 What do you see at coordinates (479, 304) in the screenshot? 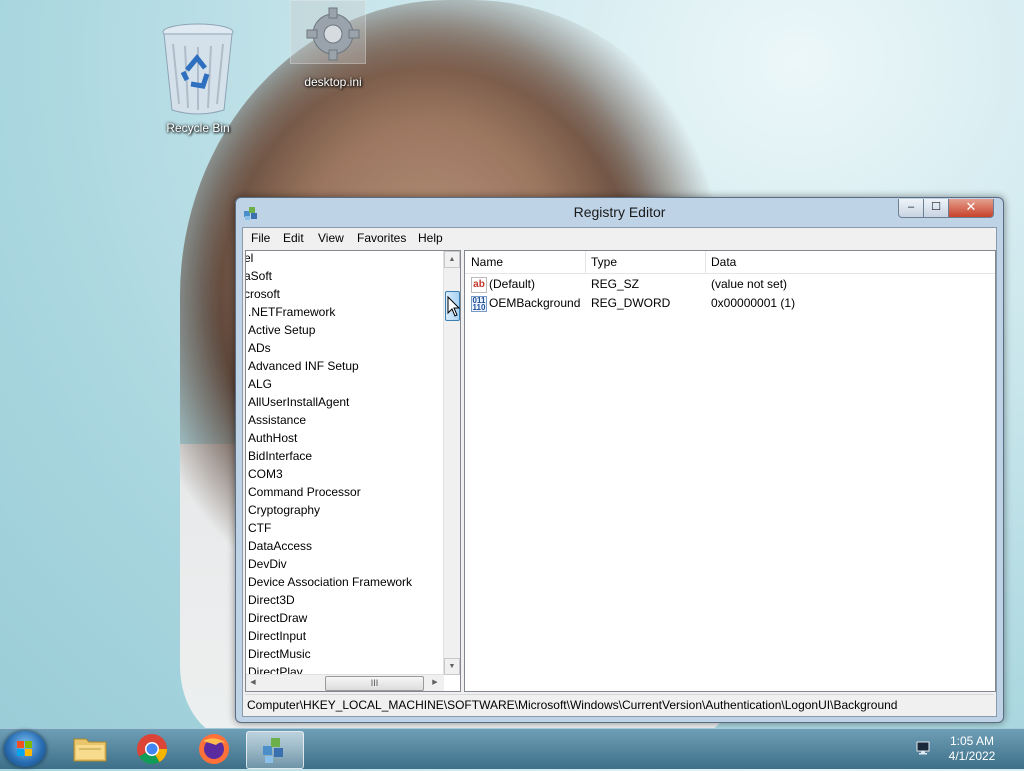
I see `binary-value-icon: 011 110` at bounding box center [479, 304].